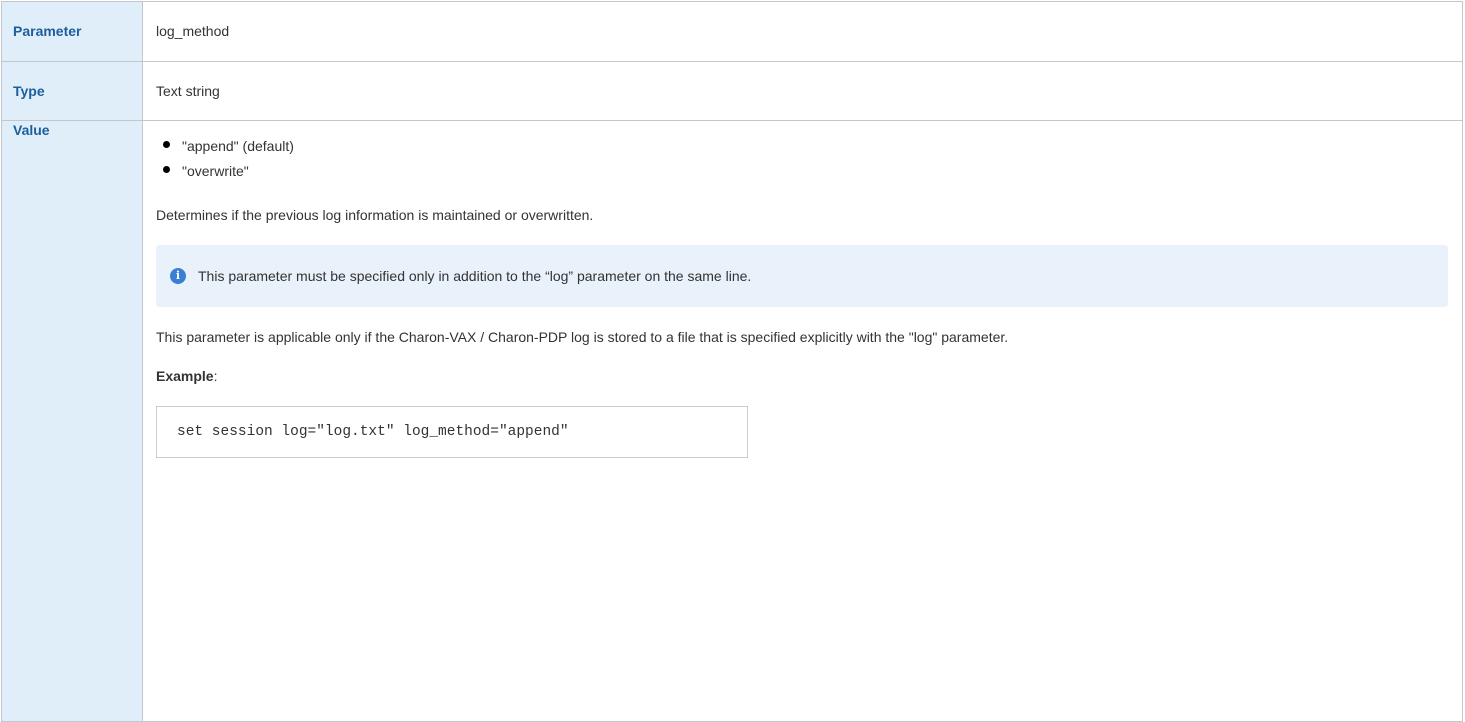 The image size is (1465, 722). What do you see at coordinates (802, 173) in the screenshot?
I see `list-item: "overwrite"` at bounding box center [802, 173].